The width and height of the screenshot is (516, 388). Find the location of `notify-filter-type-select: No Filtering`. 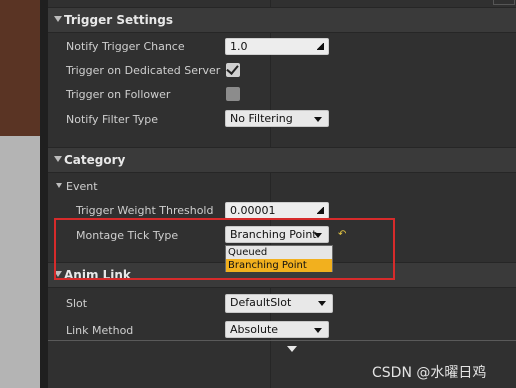

notify-filter-type-select: No Filtering is located at coordinates (277, 118).